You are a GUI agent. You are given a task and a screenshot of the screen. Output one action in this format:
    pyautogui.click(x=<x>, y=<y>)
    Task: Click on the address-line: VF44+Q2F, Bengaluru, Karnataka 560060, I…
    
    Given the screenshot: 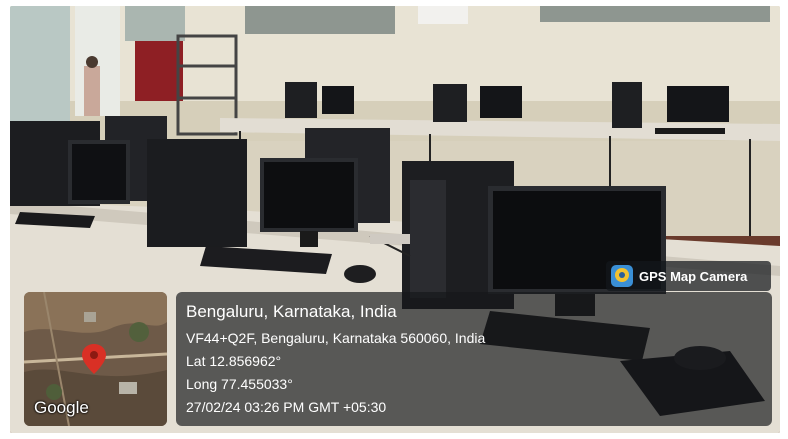 What is the action you would take?
    pyautogui.click(x=336, y=338)
    